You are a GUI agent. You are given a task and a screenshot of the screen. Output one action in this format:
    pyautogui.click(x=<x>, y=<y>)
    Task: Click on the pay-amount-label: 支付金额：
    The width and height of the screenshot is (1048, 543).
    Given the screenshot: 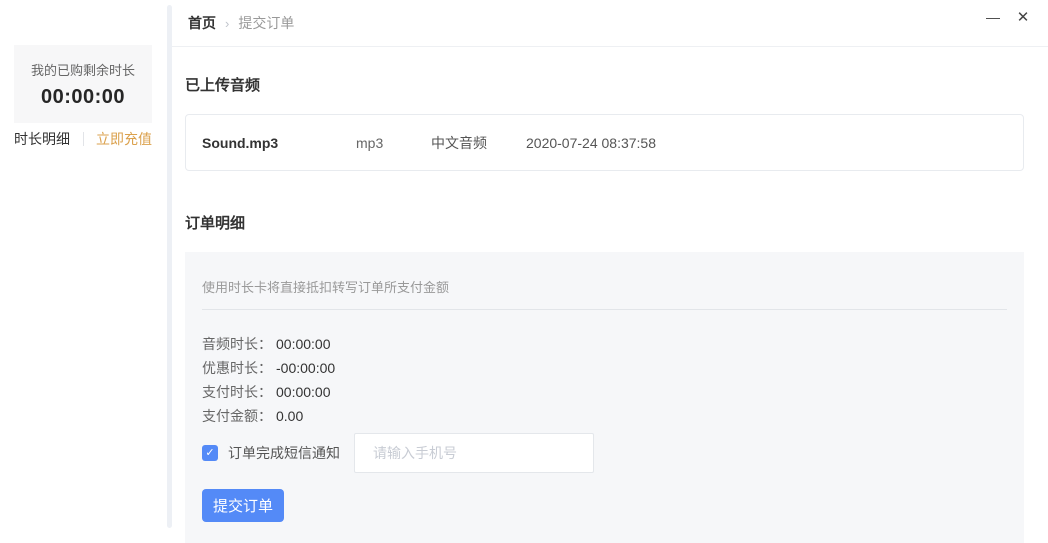 What is the action you would take?
    pyautogui.click(x=237, y=416)
    